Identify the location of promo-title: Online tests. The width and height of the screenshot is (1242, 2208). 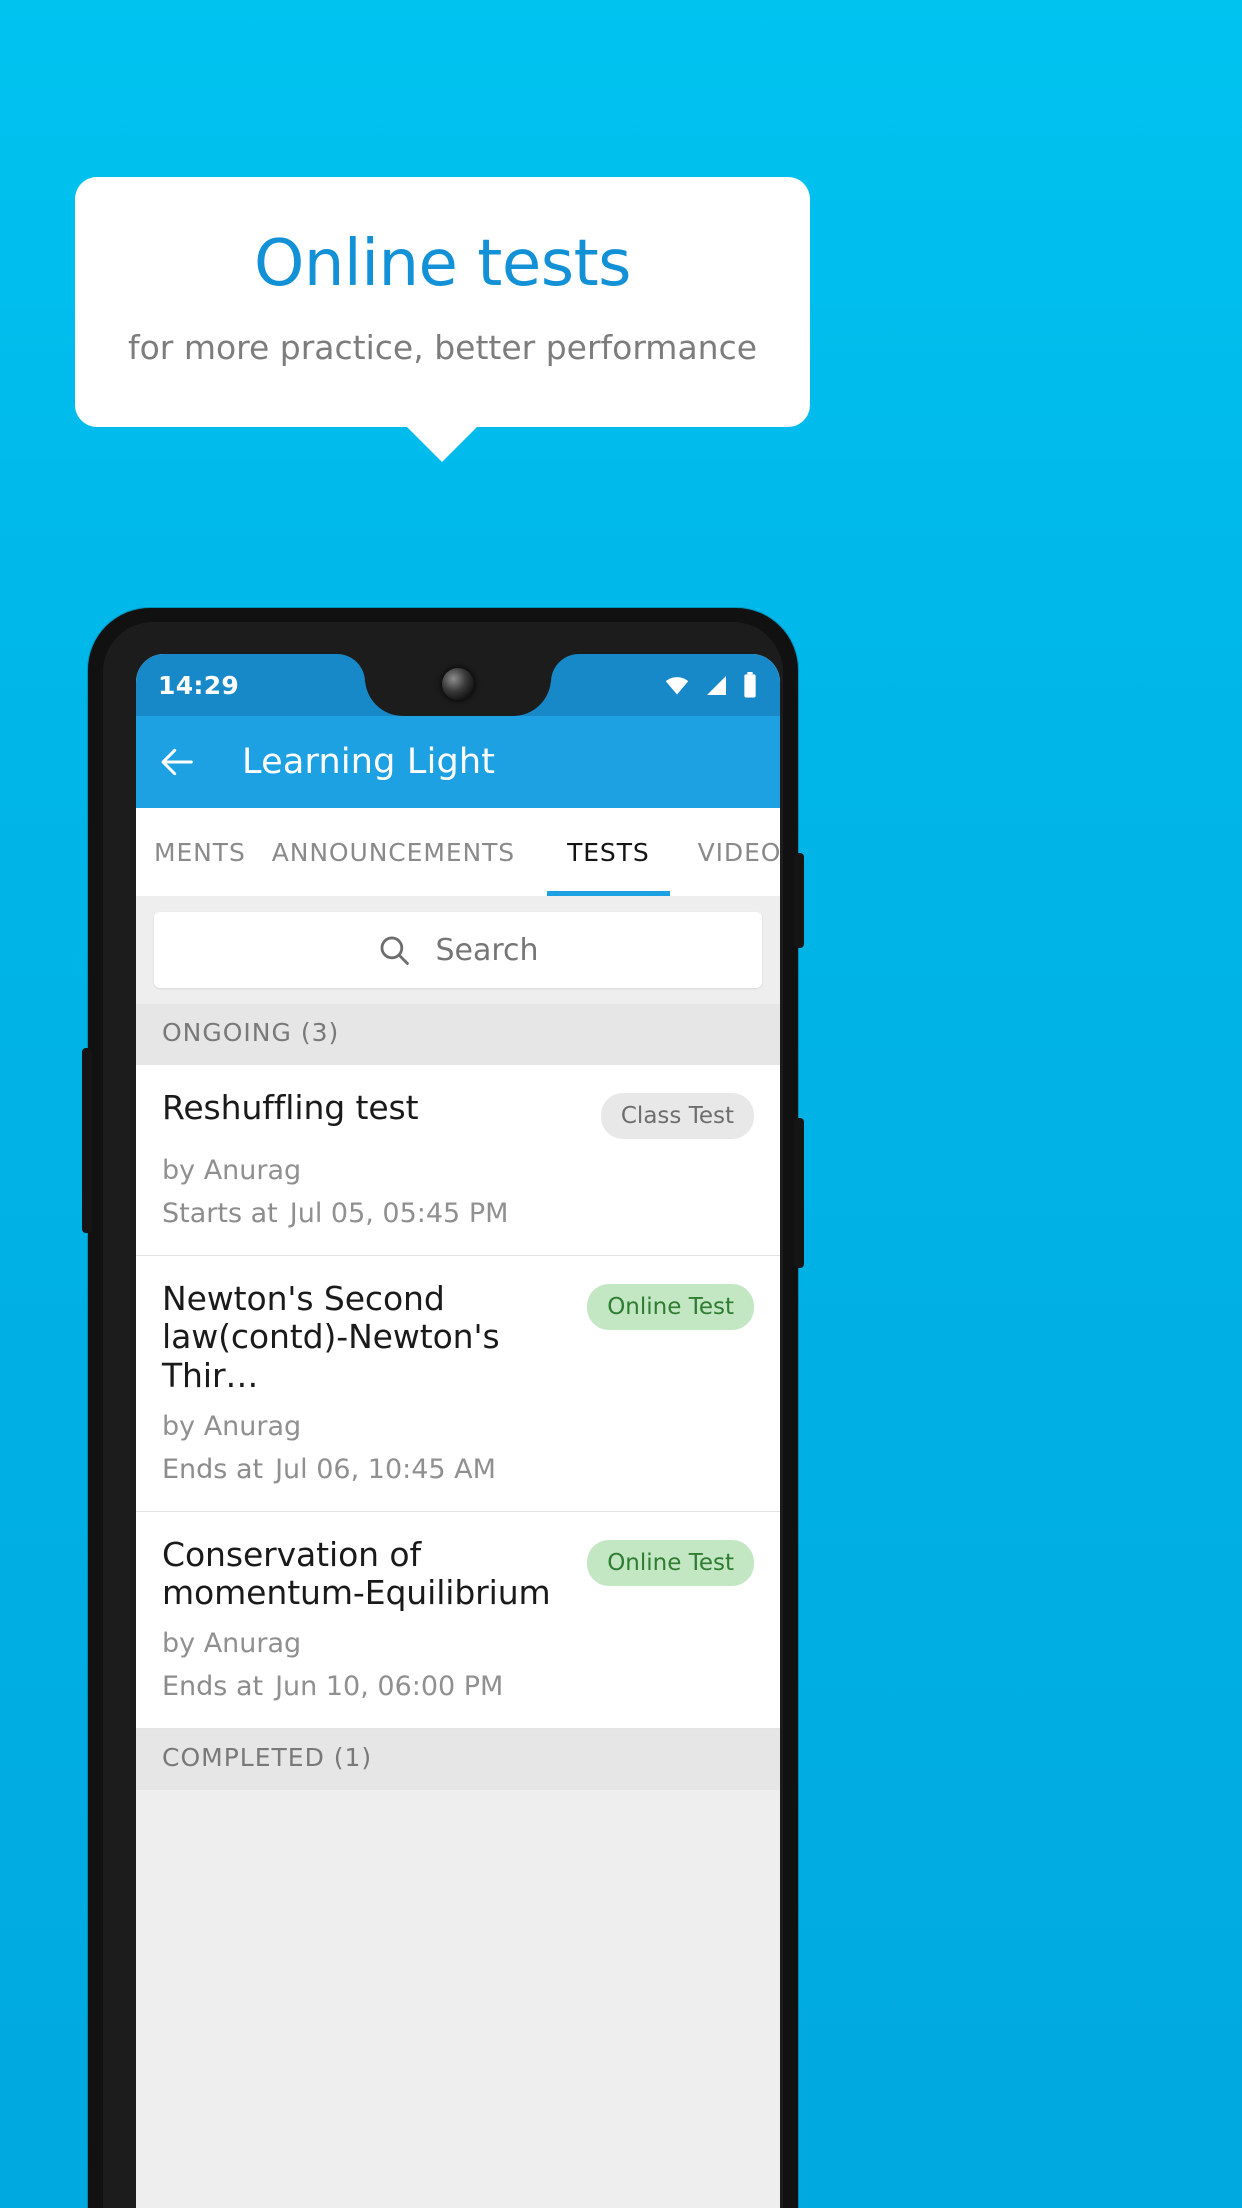
(442, 263).